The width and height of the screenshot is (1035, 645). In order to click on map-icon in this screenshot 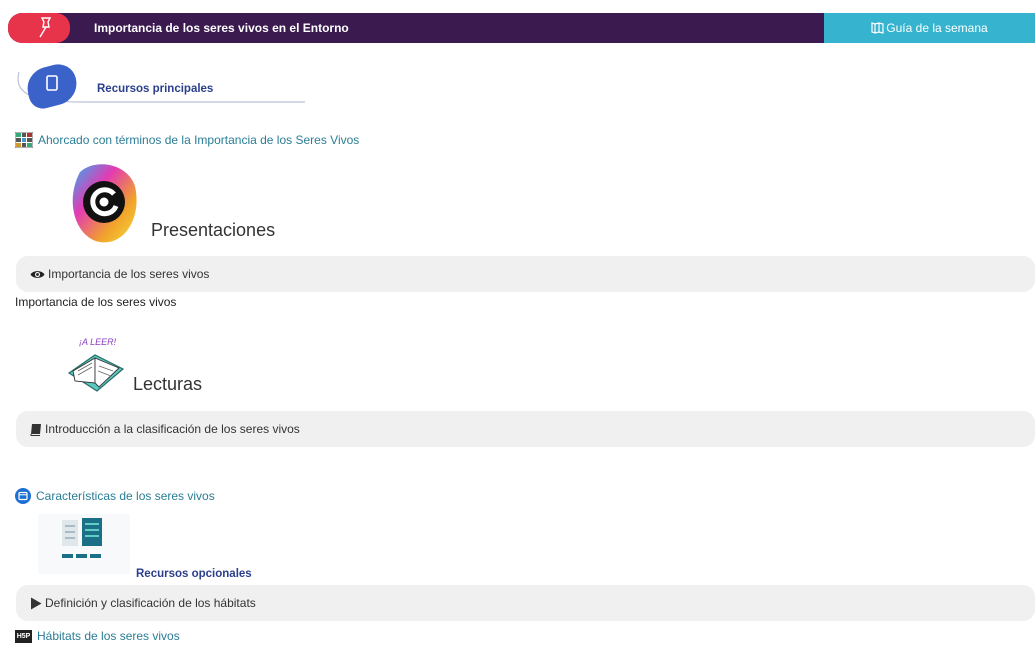, I will do `click(877, 28)`.